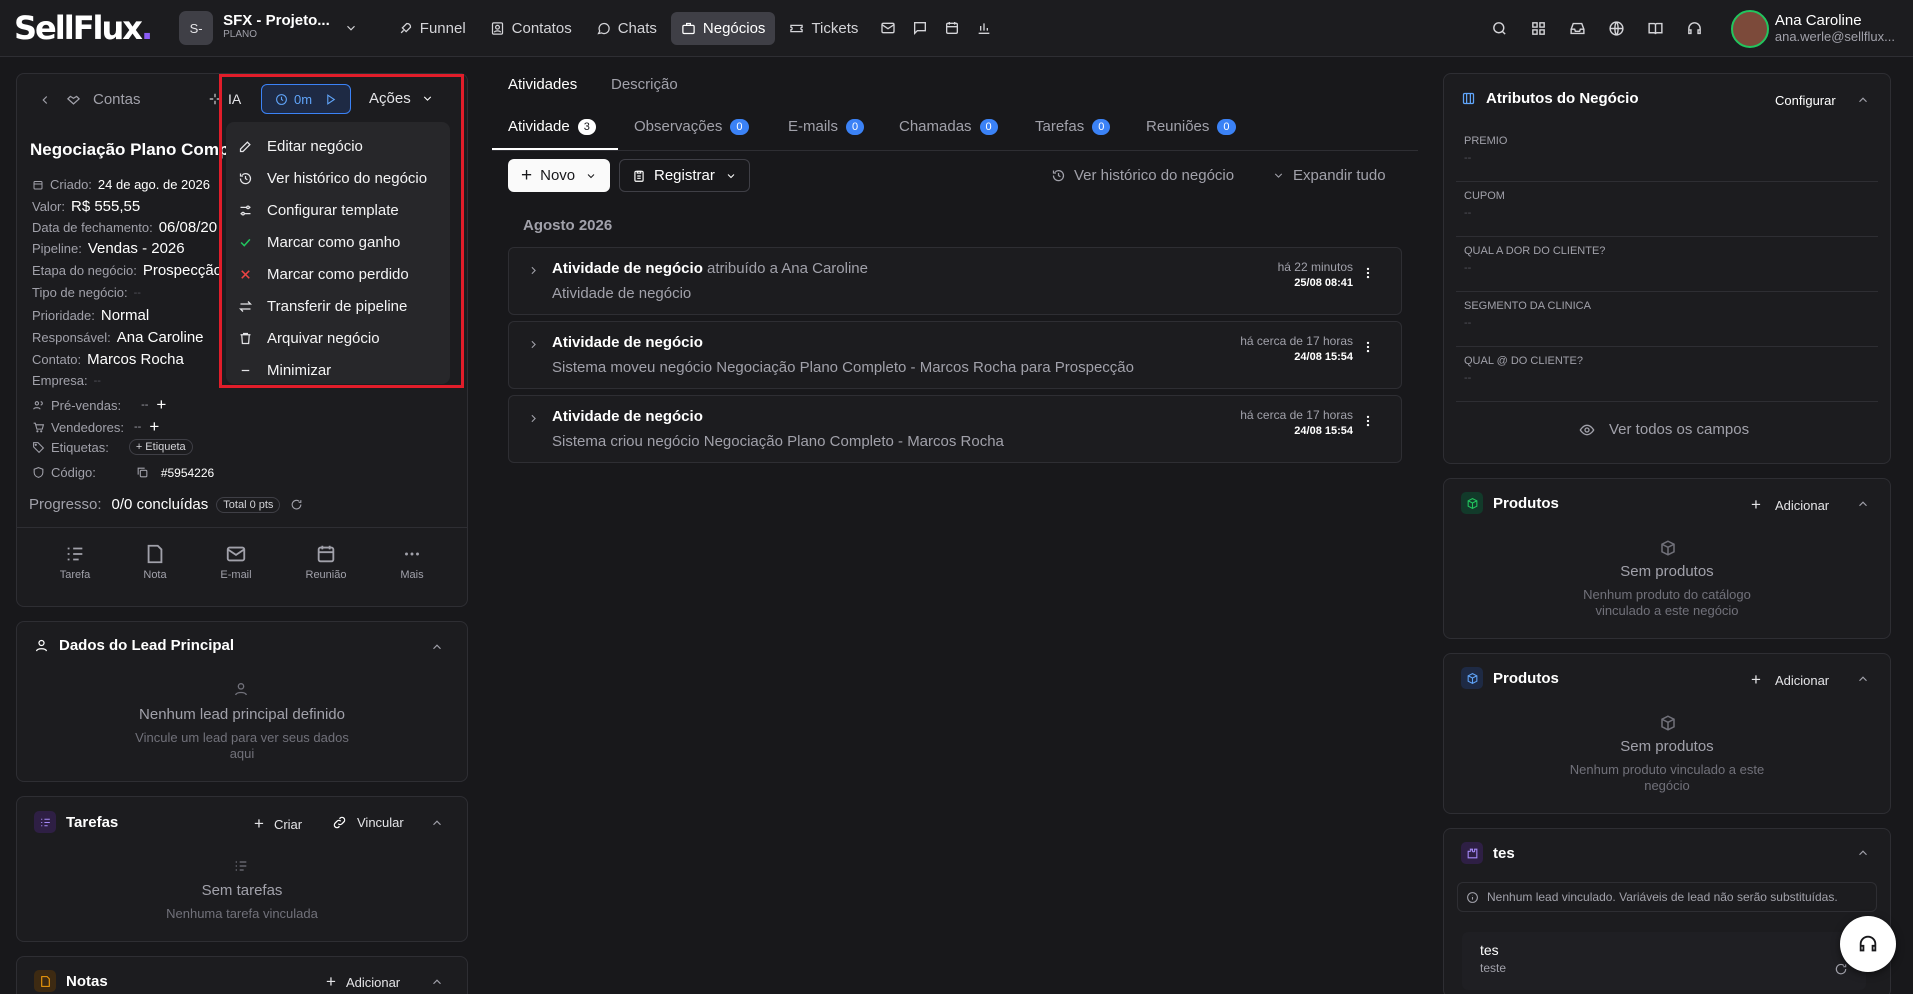  What do you see at coordinates (89, 99) in the screenshot?
I see `back-button: Contas` at bounding box center [89, 99].